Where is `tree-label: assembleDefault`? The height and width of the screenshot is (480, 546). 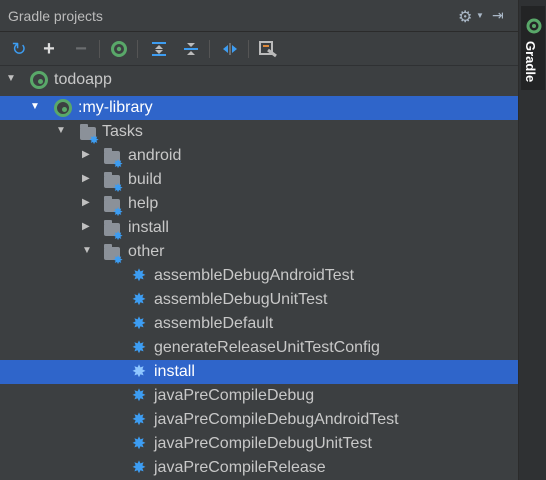 tree-label: assembleDefault is located at coordinates (214, 323).